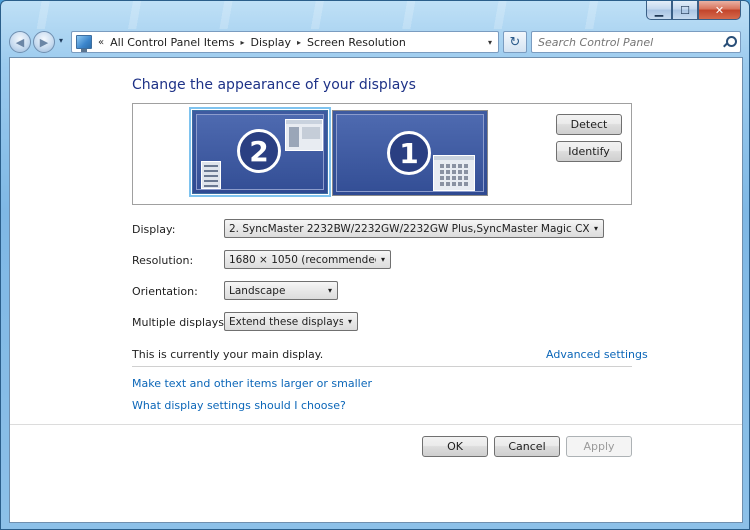 This screenshot has height=530, width=750. Describe the element at coordinates (165, 291) in the screenshot. I see `orientation-label: Orientation:` at that location.